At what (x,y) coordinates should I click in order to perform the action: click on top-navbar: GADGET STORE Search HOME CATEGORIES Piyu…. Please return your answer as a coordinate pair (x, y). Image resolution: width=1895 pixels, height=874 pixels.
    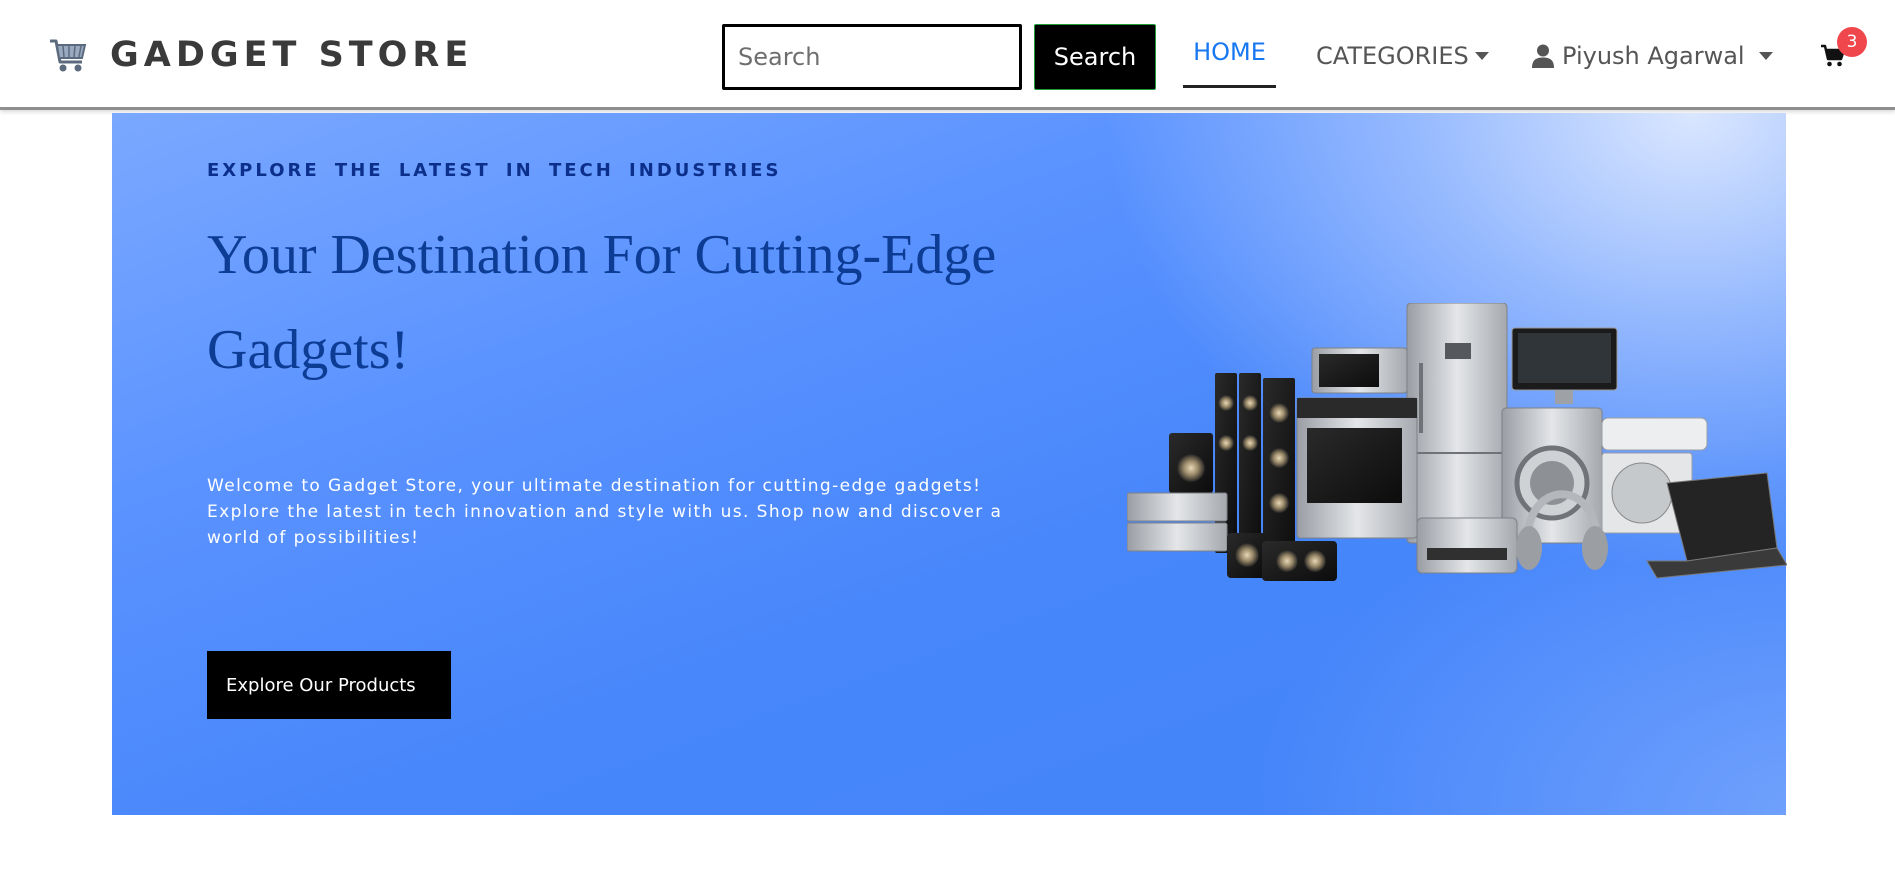
    Looking at the image, I should click on (947, 55).